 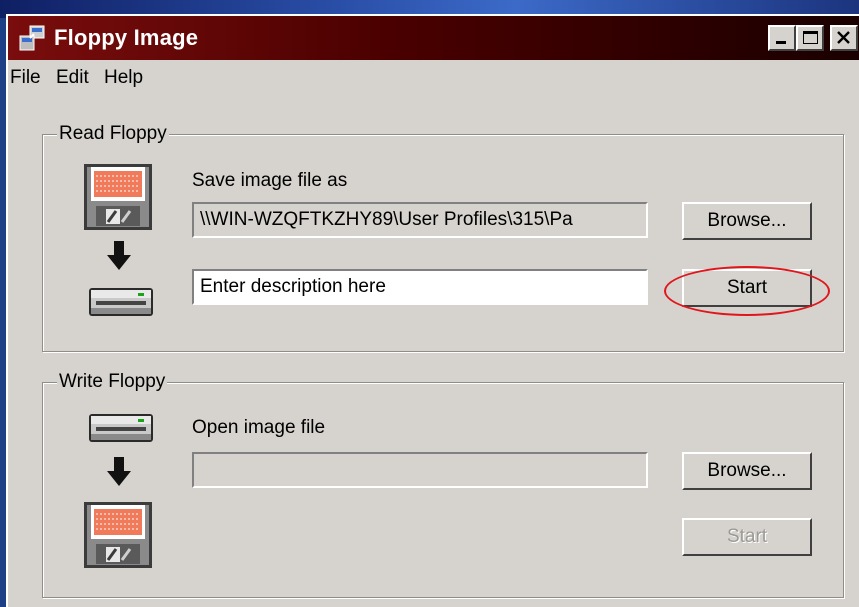 I want to click on close-icon, so click(x=843, y=37).